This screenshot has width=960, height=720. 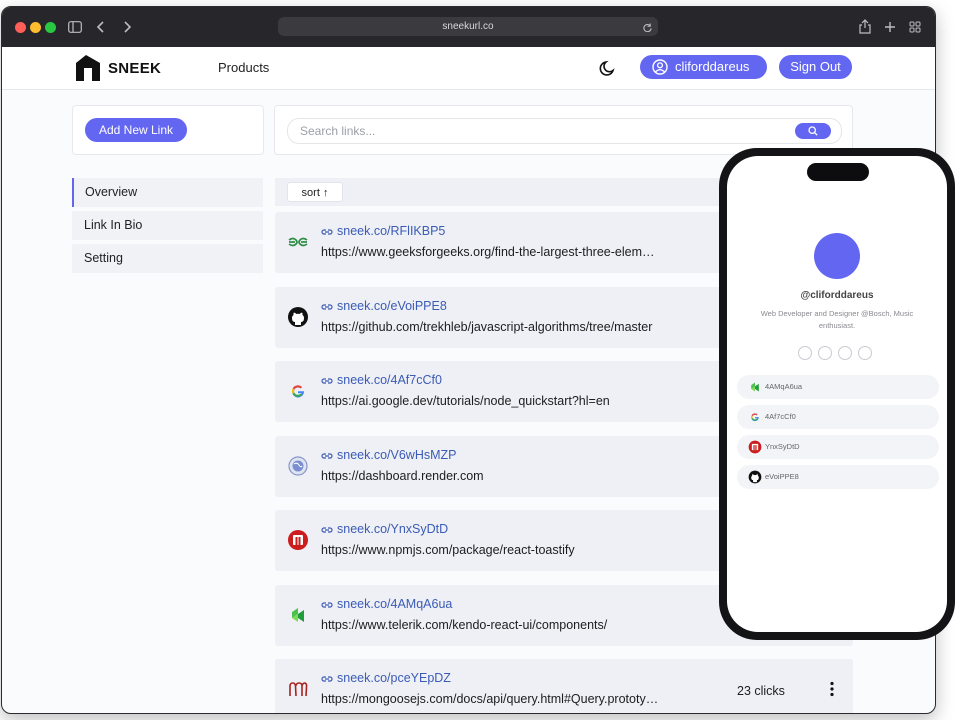 I want to click on dynamic-island, so click(x=838, y=172).